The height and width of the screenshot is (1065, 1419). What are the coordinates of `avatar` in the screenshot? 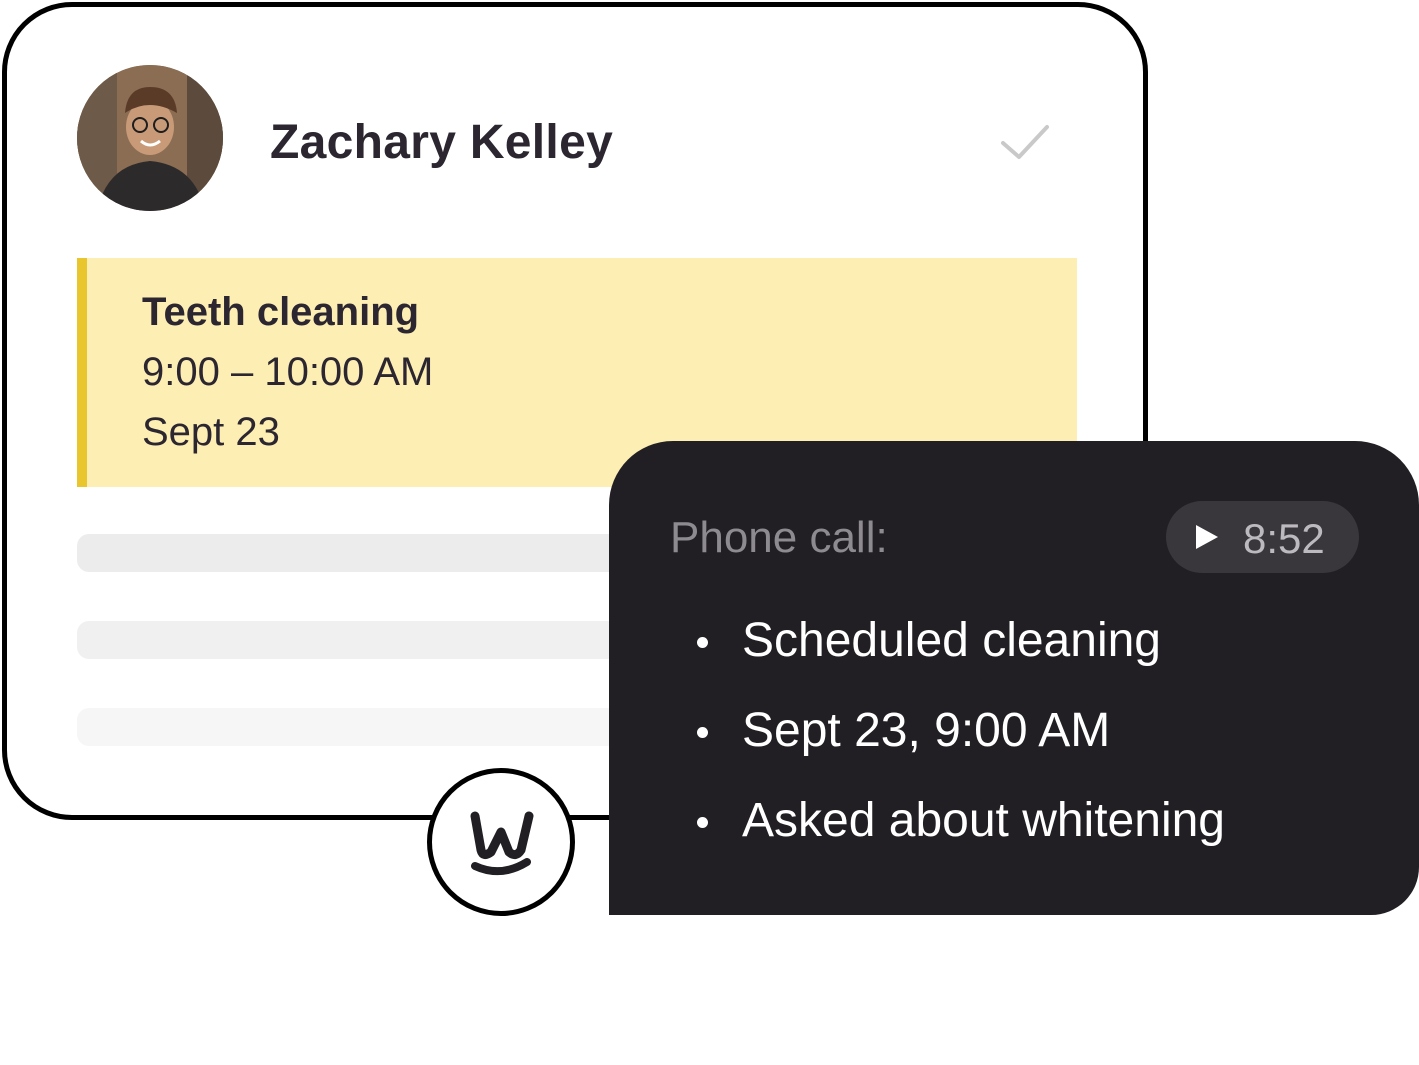 It's located at (150, 138).